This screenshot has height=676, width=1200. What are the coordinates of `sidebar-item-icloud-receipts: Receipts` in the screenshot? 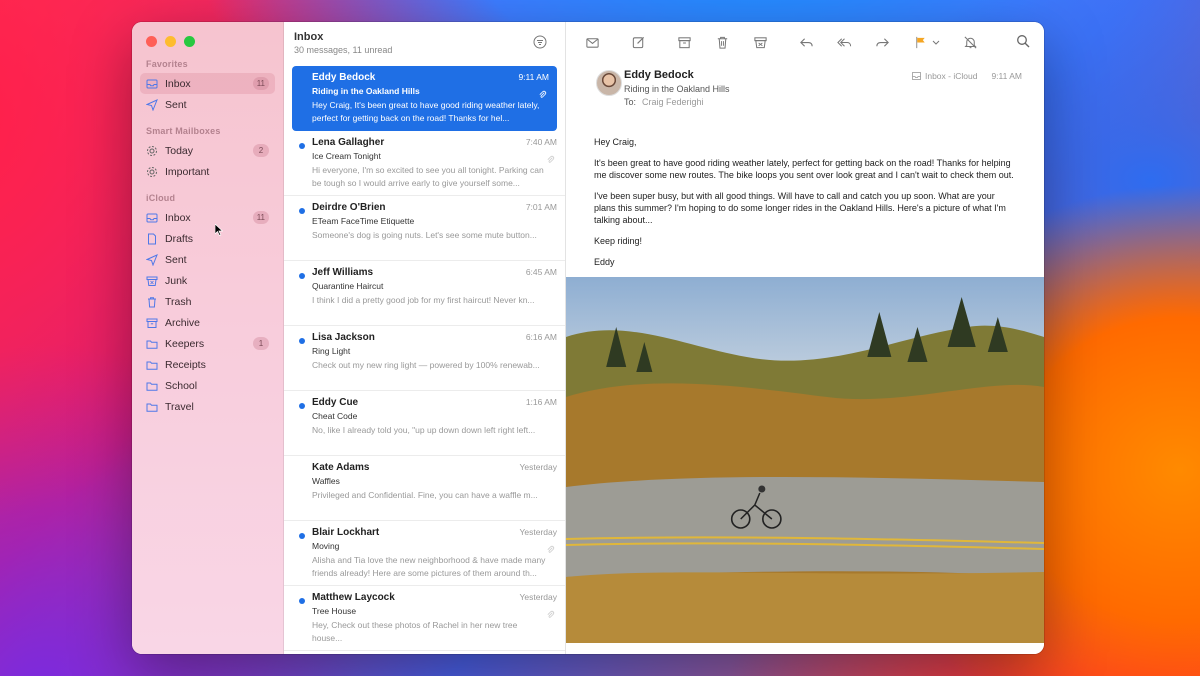 It's located at (207, 364).